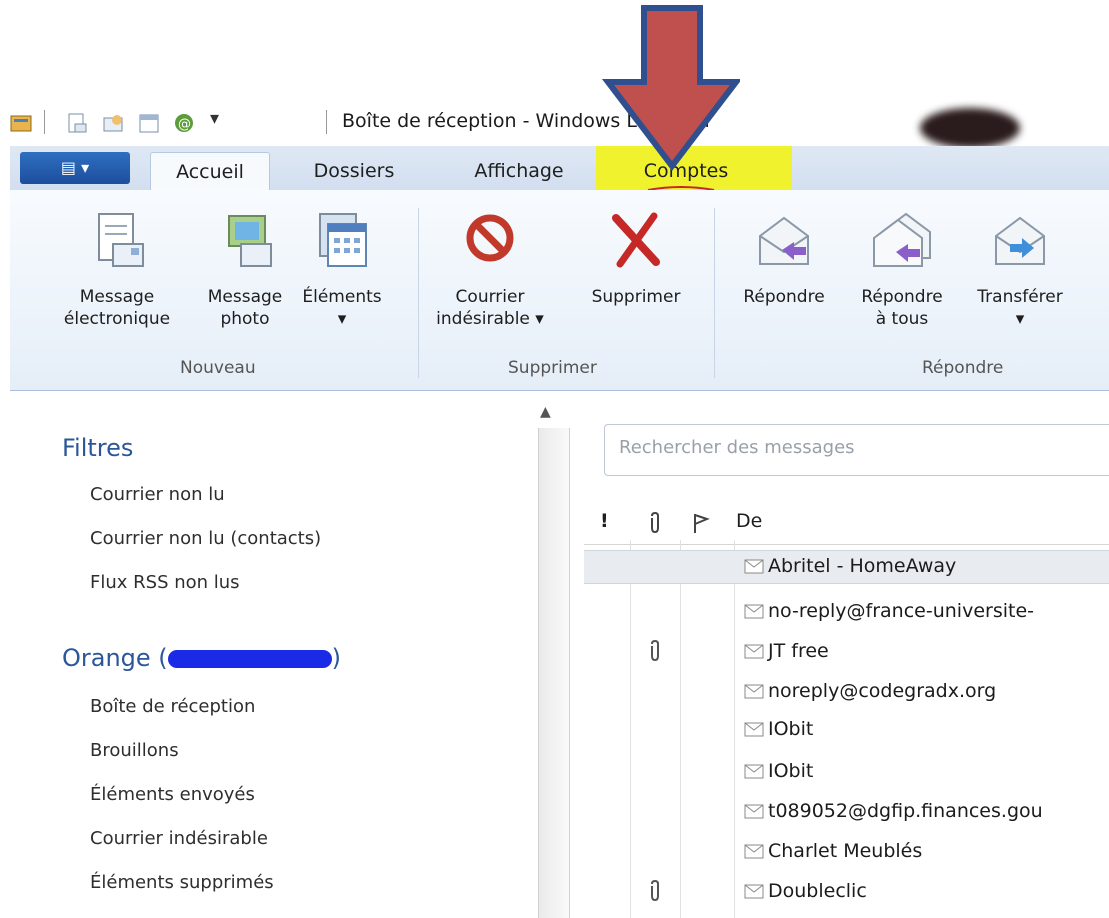 The image size is (1109, 918). I want to click on delete-icon, so click(636, 240).